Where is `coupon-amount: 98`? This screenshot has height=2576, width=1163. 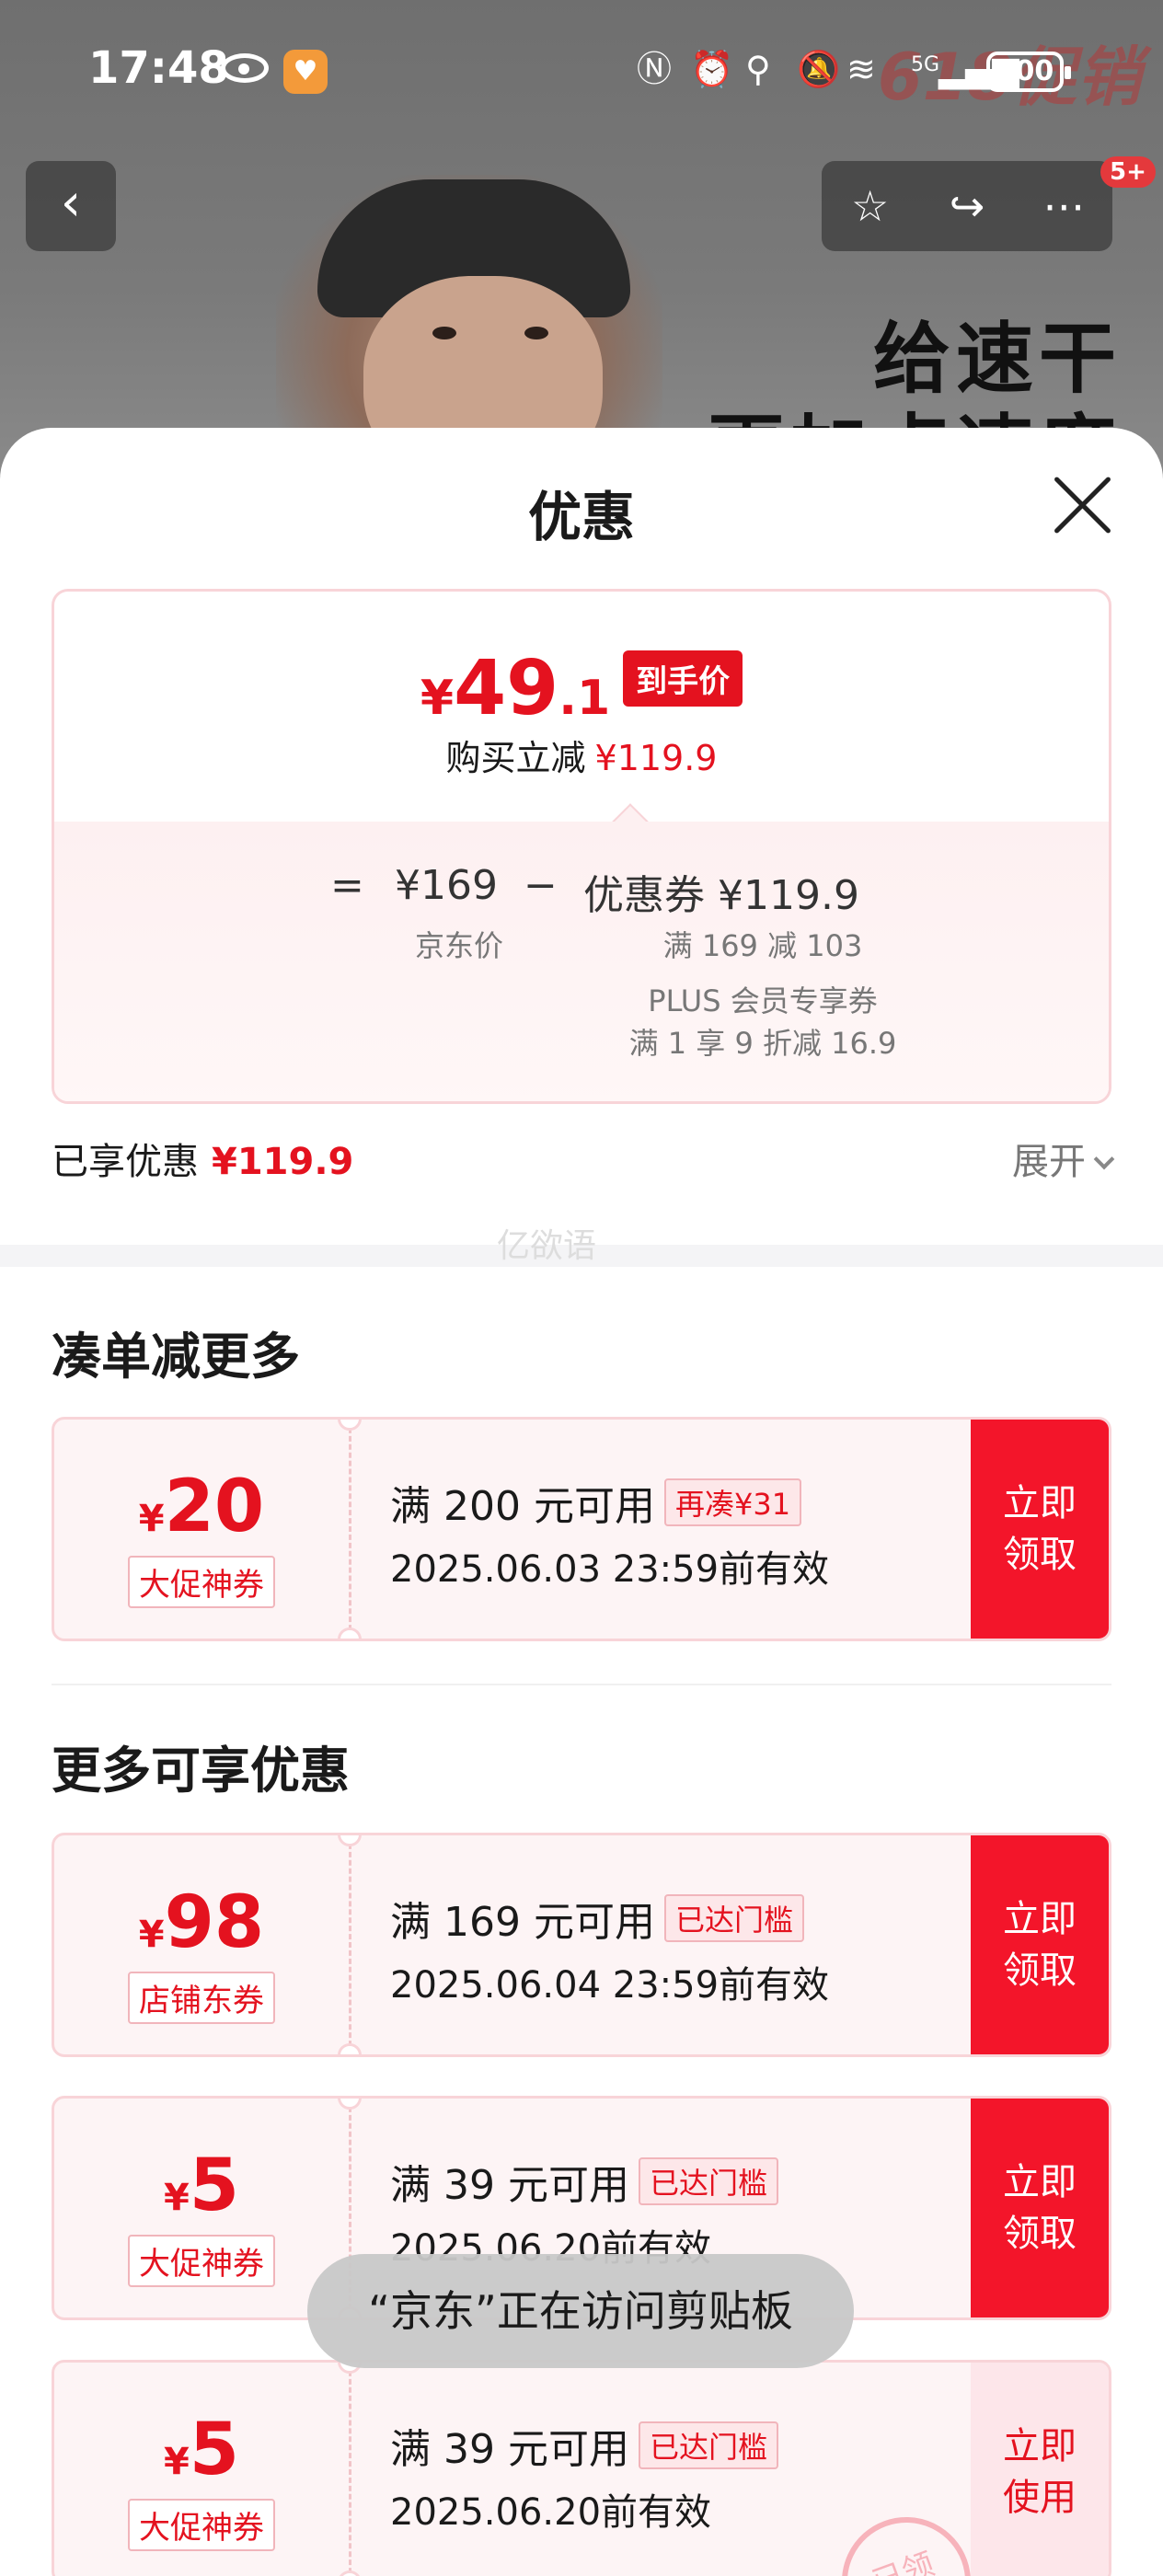 coupon-amount: 98 is located at coordinates (214, 1922).